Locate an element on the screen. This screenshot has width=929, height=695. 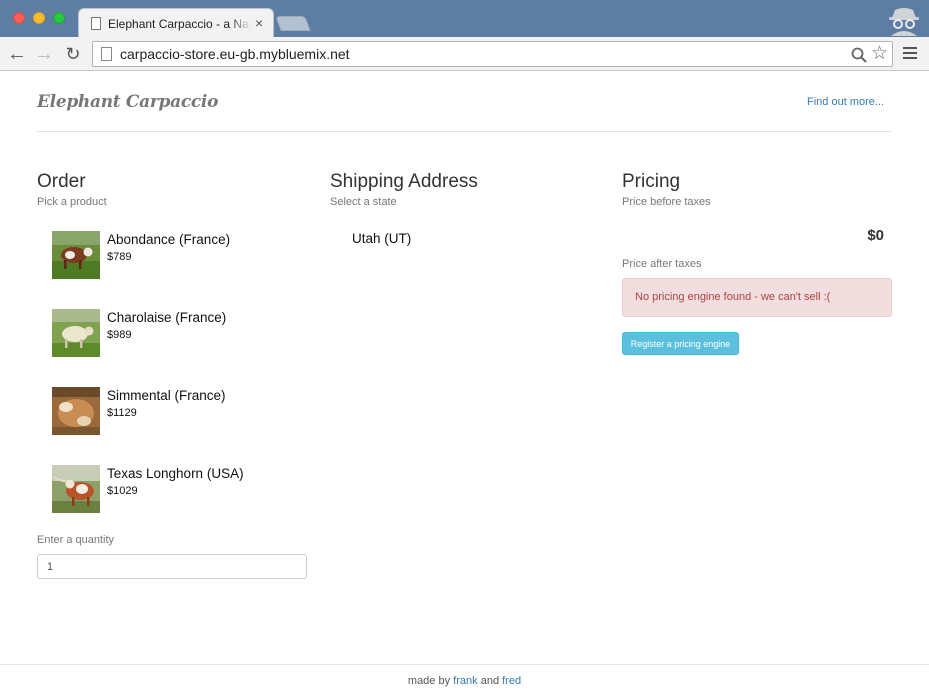
close-window-button is located at coordinates (19, 18).